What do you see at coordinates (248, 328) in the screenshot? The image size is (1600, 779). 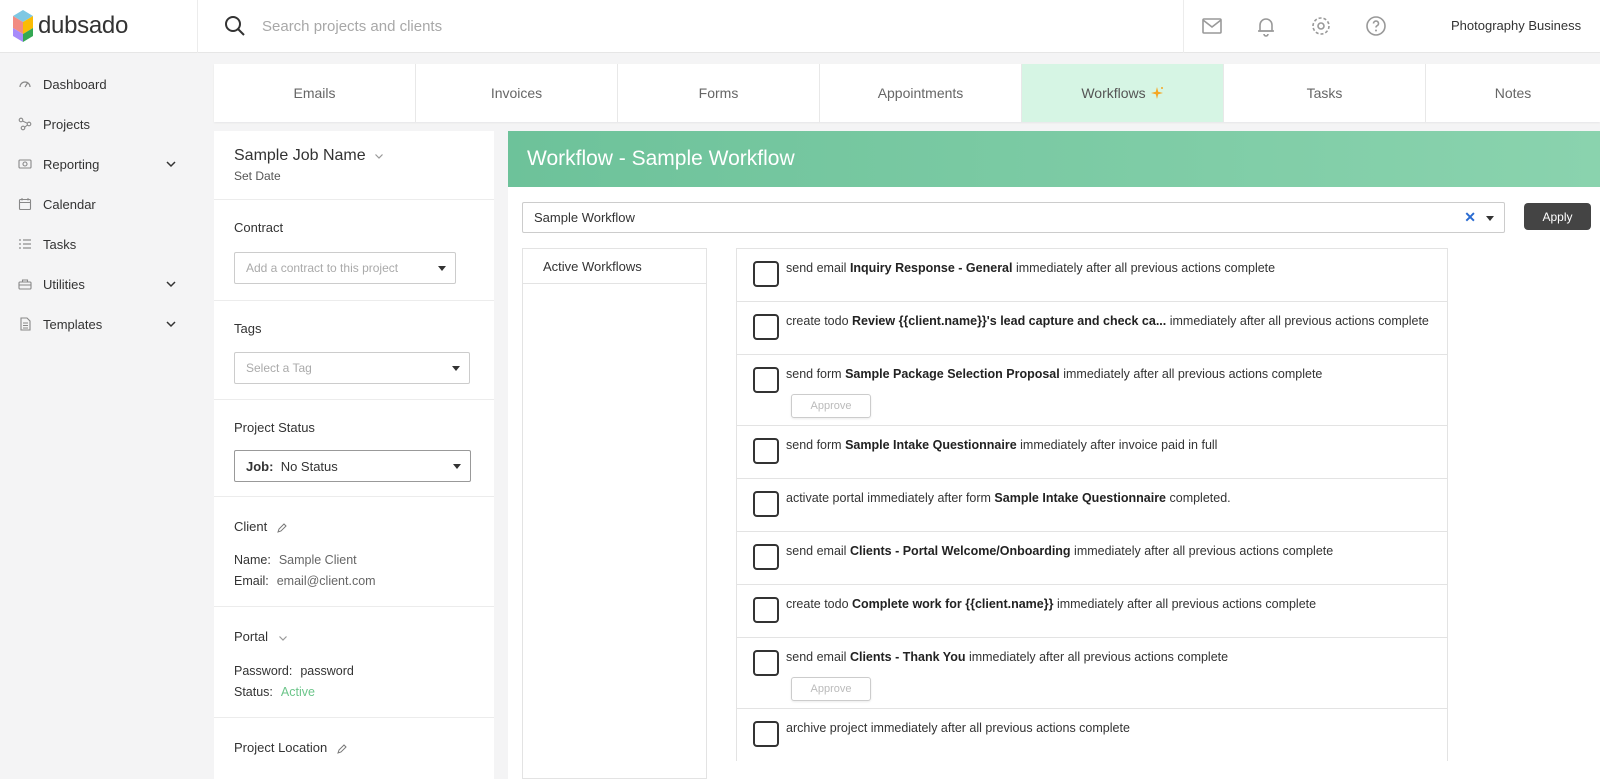 I see `tags-label: Tags` at bounding box center [248, 328].